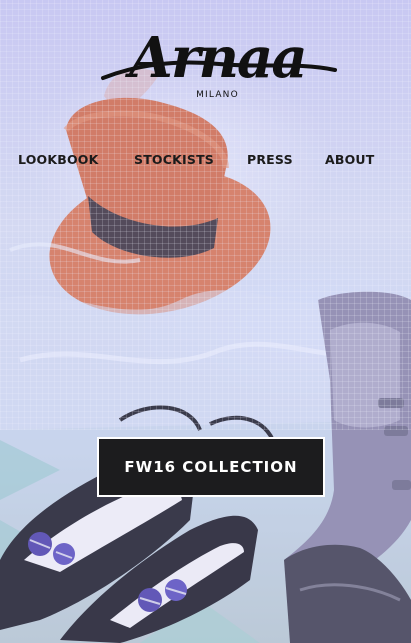 The image size is (411, 643). I want to click on nav-stockists: STOCKISTS, so click(174, 159).